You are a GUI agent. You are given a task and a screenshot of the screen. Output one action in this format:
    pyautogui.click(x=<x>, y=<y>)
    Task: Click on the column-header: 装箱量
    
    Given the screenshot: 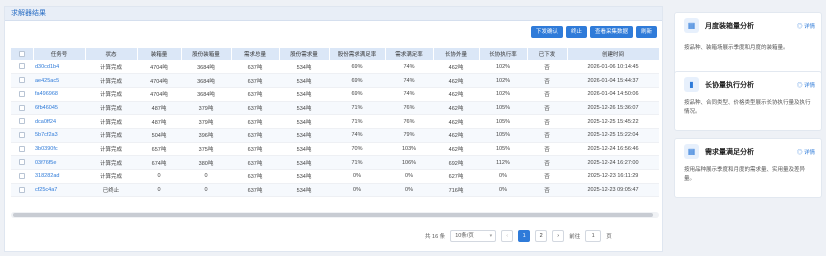 What is the action you would take?
    pyautogui.click(x=159, y=54)
    